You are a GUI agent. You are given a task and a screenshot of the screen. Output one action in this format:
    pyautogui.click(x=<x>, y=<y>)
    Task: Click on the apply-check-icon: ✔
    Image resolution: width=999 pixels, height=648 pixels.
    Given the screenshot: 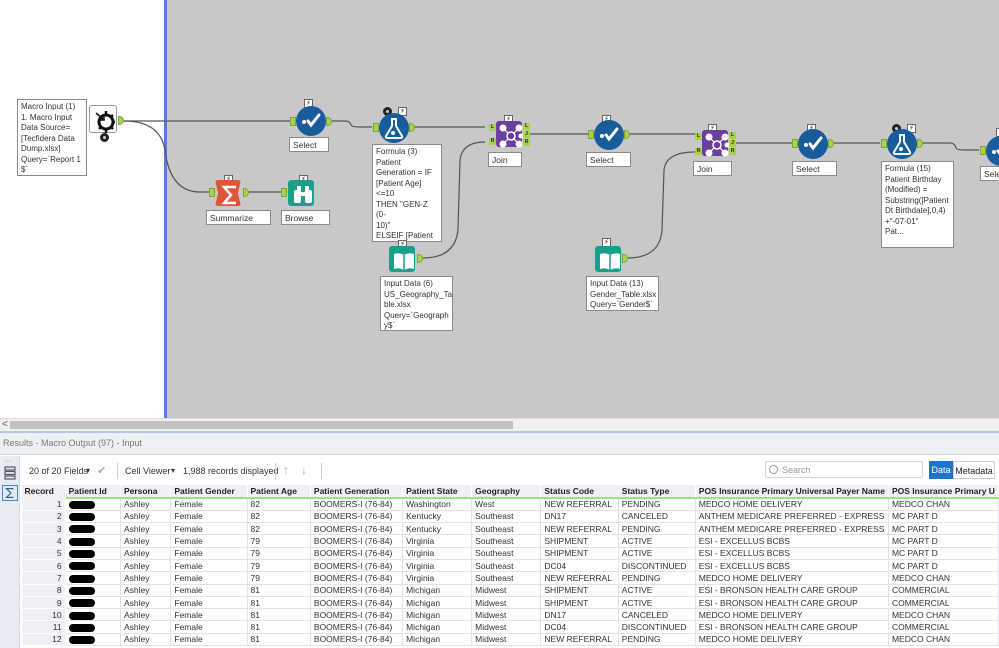 What is the action you would take?
    pyautogui.click(x=101, y=470)
    